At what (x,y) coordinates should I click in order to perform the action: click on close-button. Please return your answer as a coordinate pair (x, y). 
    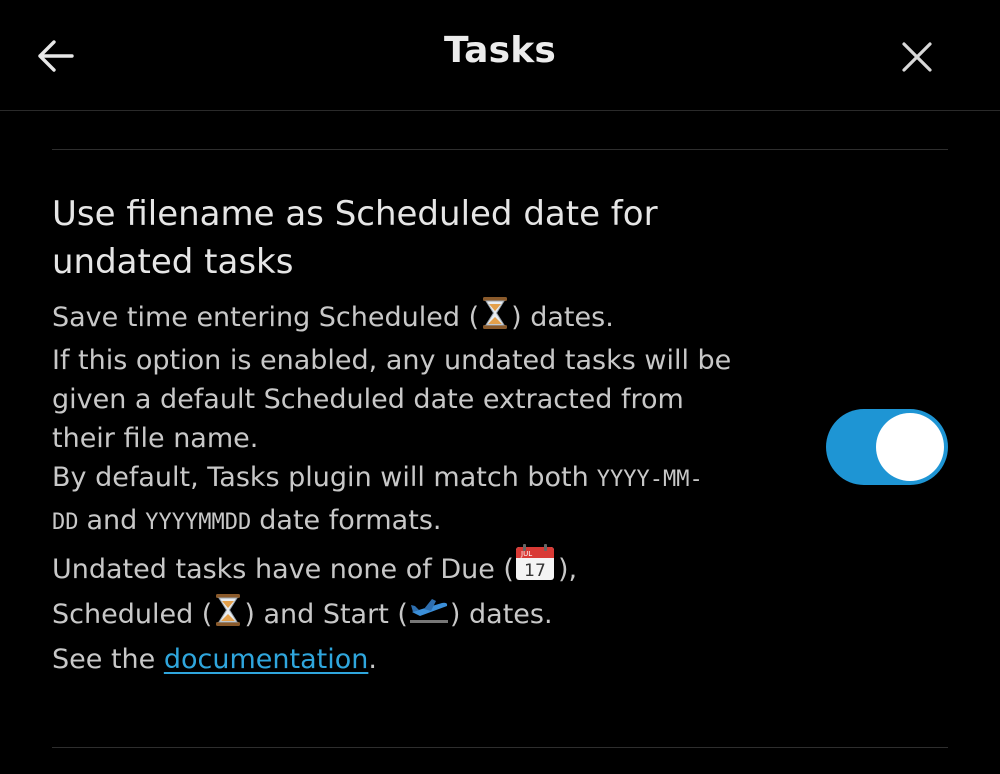
    Looking at the image, I should click on (917, 57).